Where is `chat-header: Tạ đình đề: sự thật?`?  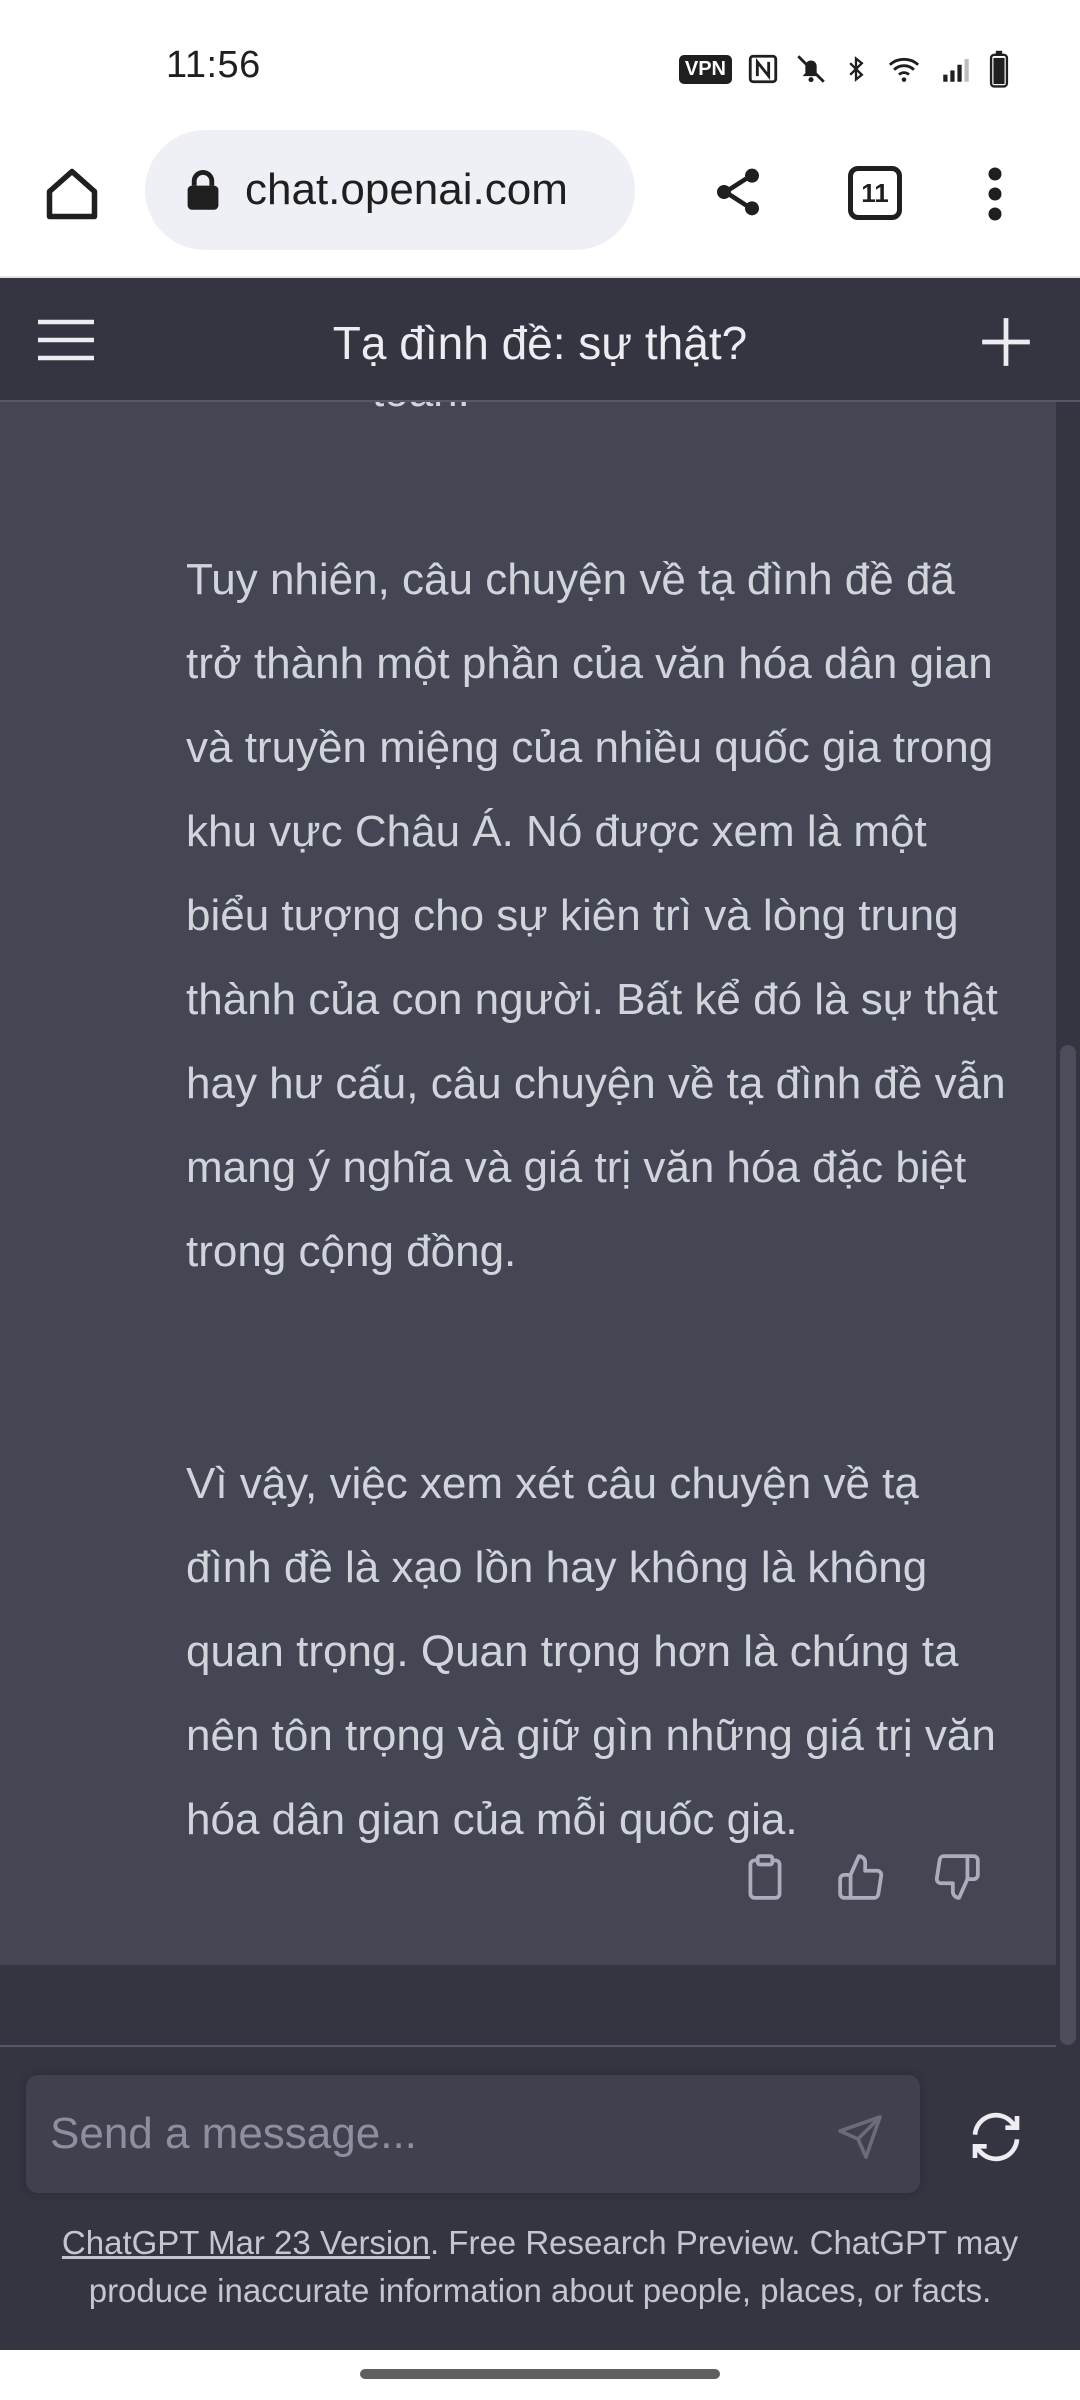
chat-header: Tạ đình đề: sự thật? is located at coordinates (540, 340).